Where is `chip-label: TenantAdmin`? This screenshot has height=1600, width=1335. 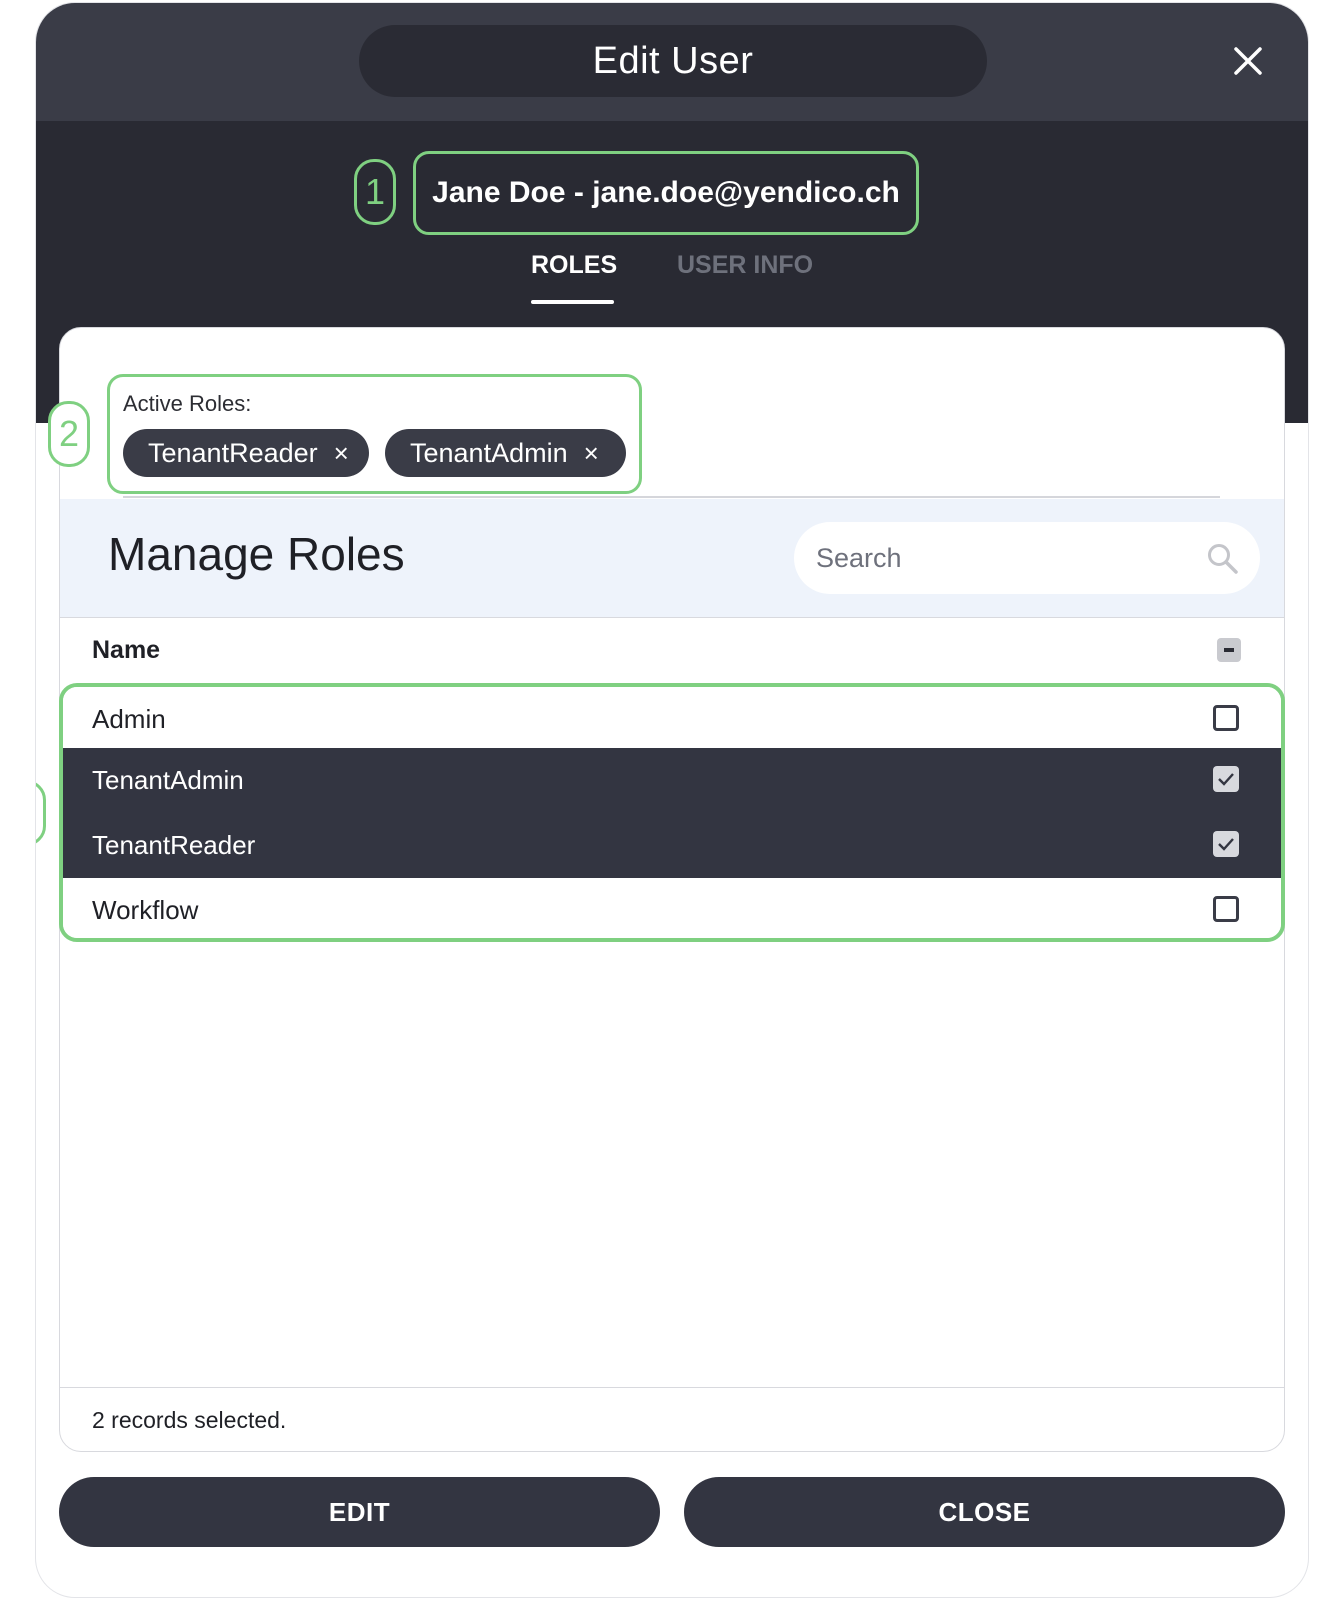
chip-label: TenantAdmin is located at coordinates (489, 452).